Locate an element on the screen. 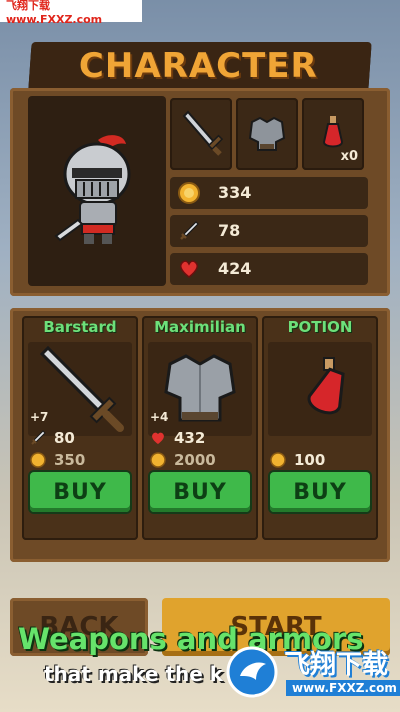 This screenshot has width=400, height=712. equipped-potion-slot: x0 is located at coordinates (333, 134).